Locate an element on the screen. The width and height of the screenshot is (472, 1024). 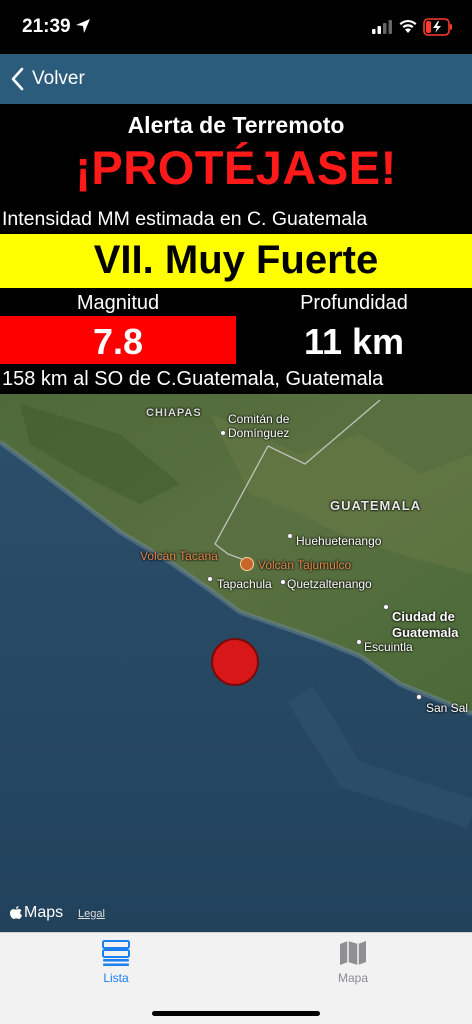
map-label-quetzaltenango: Quetzaltenango is located at coordinates (329, 584).